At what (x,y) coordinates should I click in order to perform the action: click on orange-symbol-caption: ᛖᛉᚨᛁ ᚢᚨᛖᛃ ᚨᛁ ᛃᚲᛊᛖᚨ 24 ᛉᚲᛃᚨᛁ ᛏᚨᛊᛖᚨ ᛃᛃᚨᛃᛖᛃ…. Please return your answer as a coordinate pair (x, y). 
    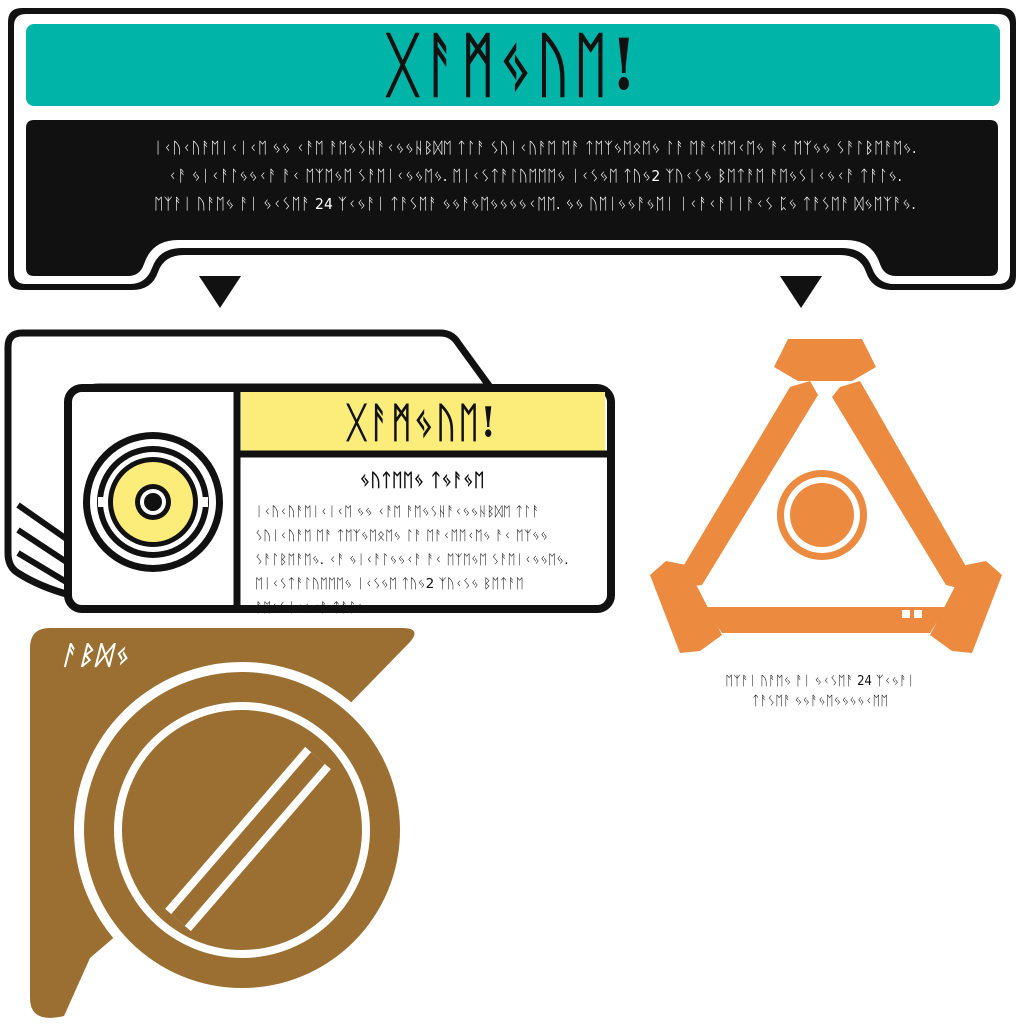
    Looking at the image, I should click on (820, 692).